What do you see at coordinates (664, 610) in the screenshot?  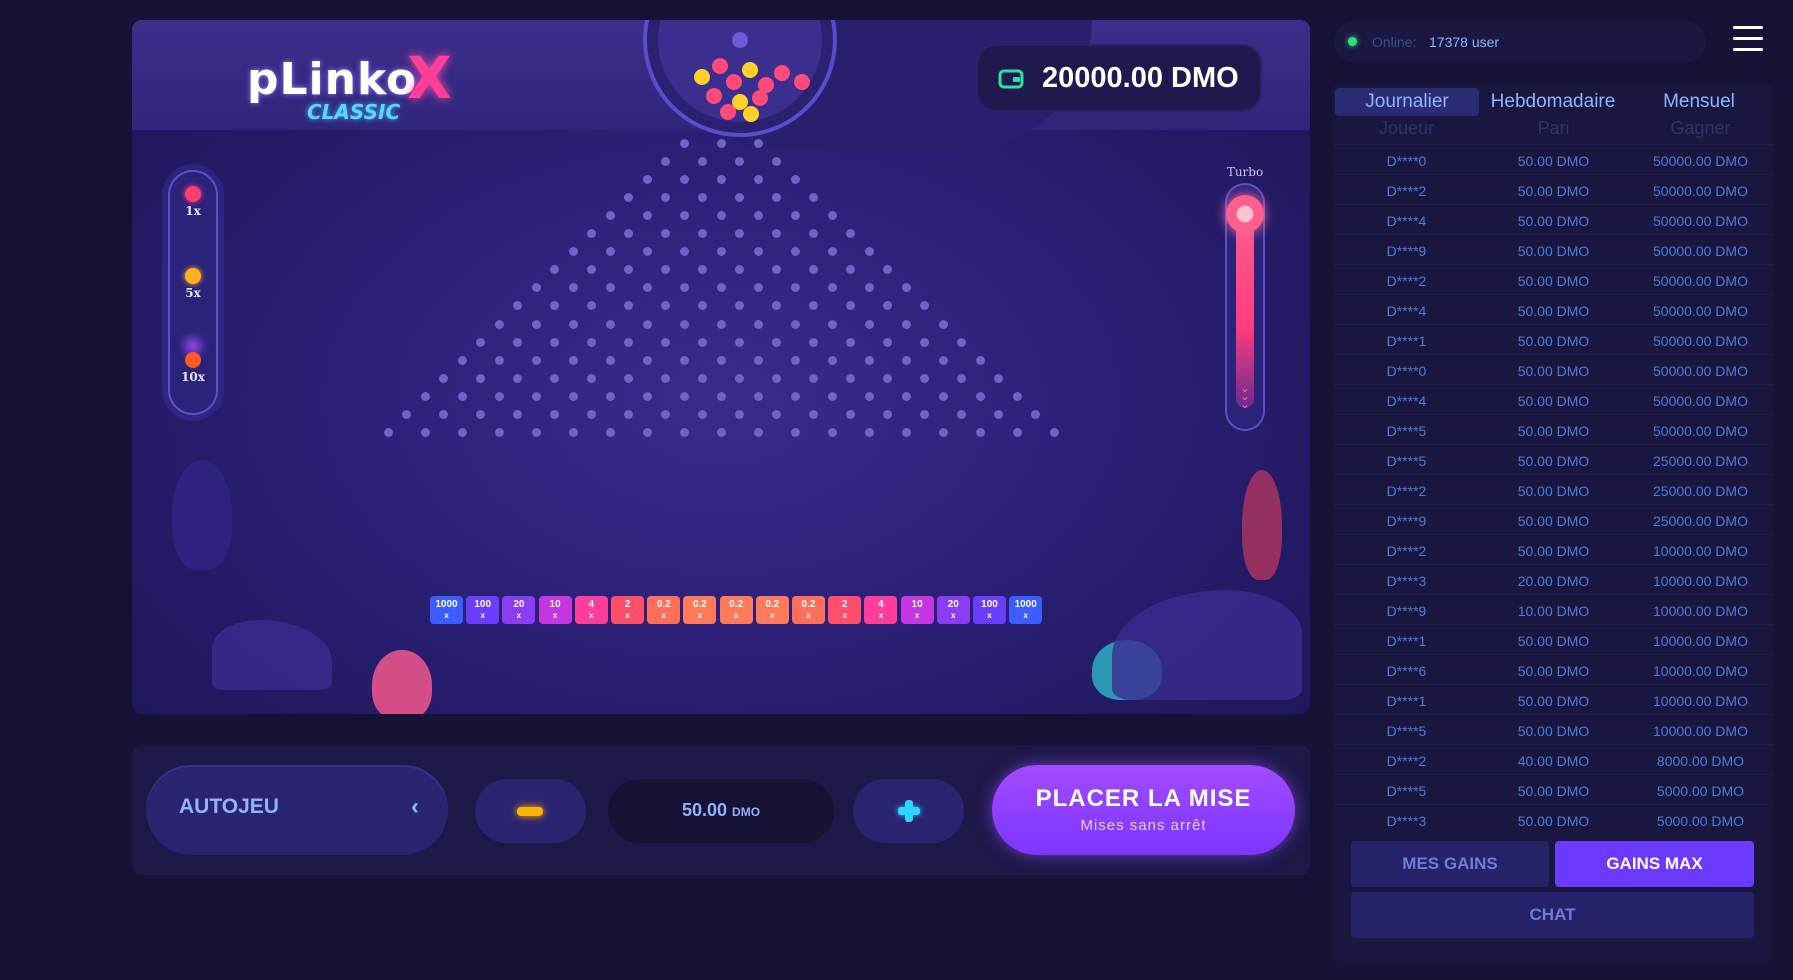 I see `multiplier-slot: 0.2 x` at bounding box center [664, 610].